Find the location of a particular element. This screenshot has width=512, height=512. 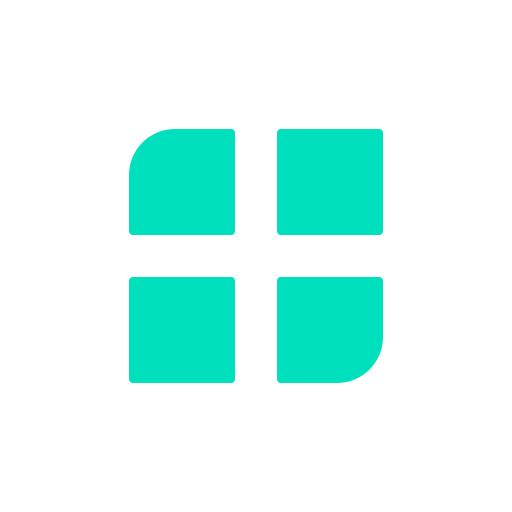

logo-tile-bottom-right is located at coordinates (330, 330).